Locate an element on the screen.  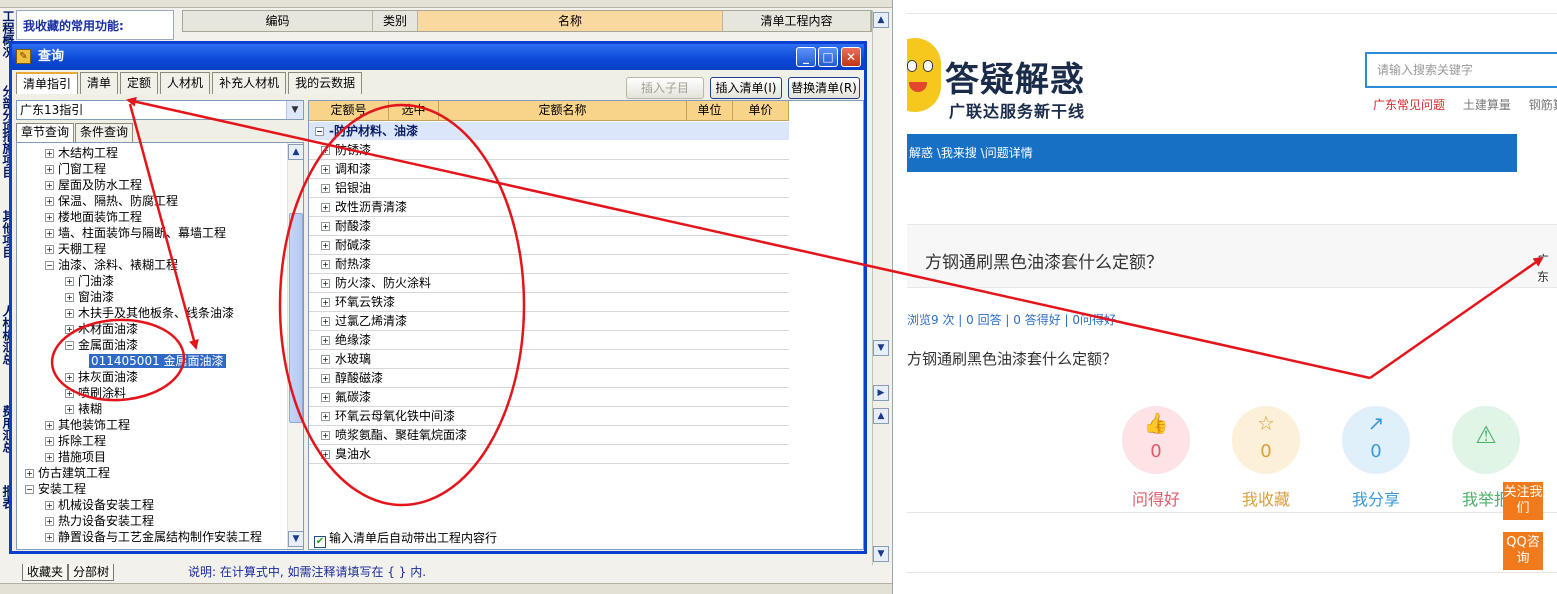
search-input: 请输入搜索关键字 is located at coordinates (1461, 70).